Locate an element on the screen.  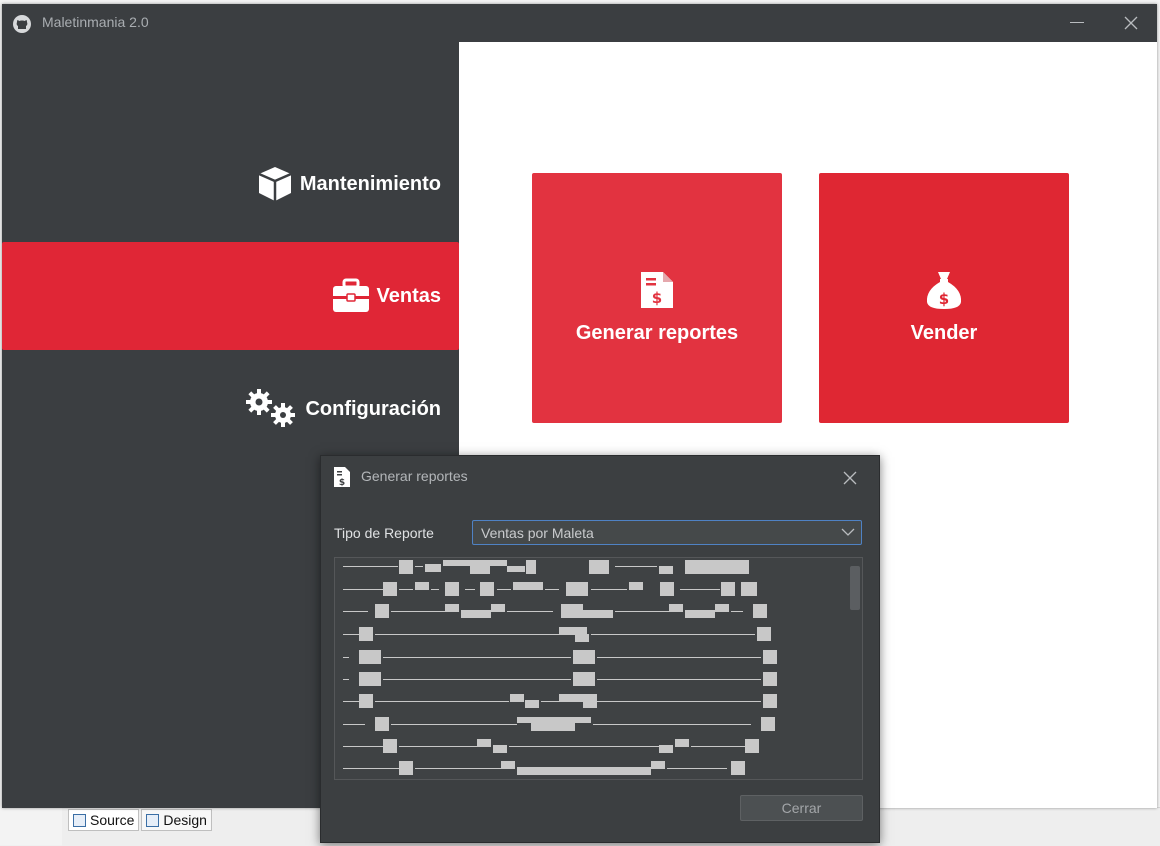
sidebar-item-label: Mantenimiento is located at coordinates (370, 183).